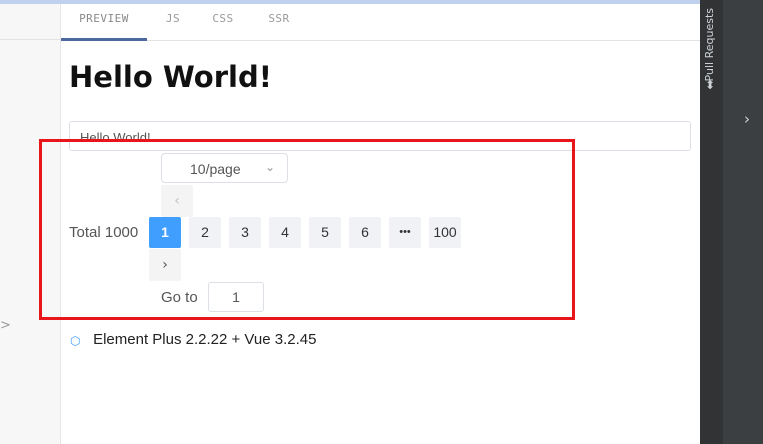  What do you see at coordinates (710, 85) in the screenshot?
I see `pull-request-icon: ⬍` at bounding box center [710, 85].